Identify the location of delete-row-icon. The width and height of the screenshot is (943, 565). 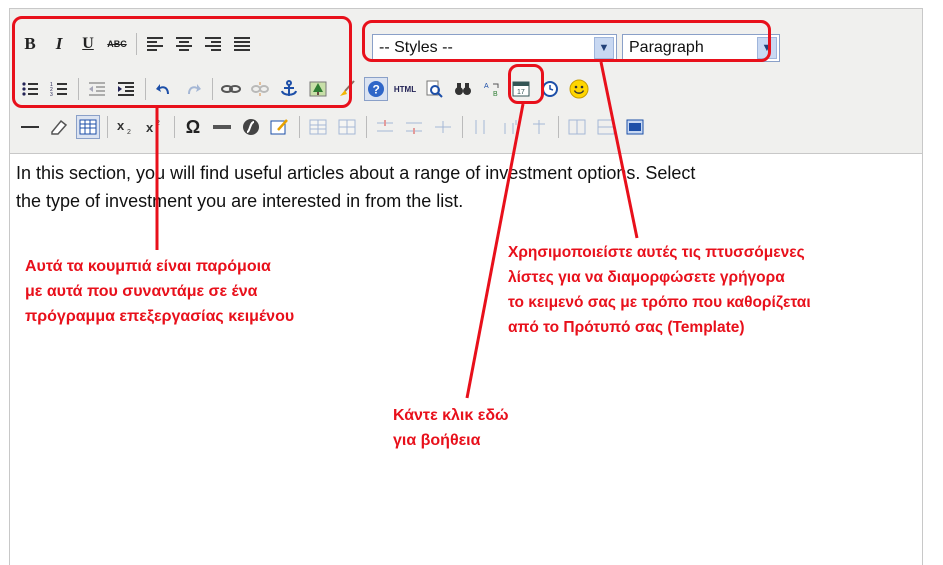
(443, 127).